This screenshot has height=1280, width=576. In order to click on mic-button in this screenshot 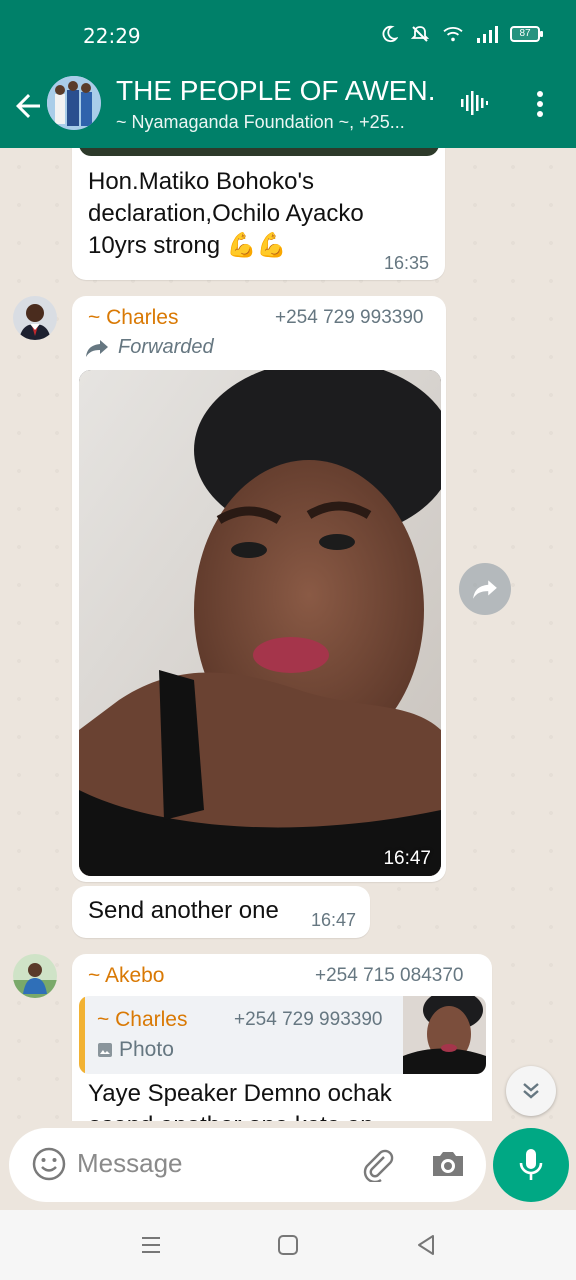, I will do `click(531, 1165)`.